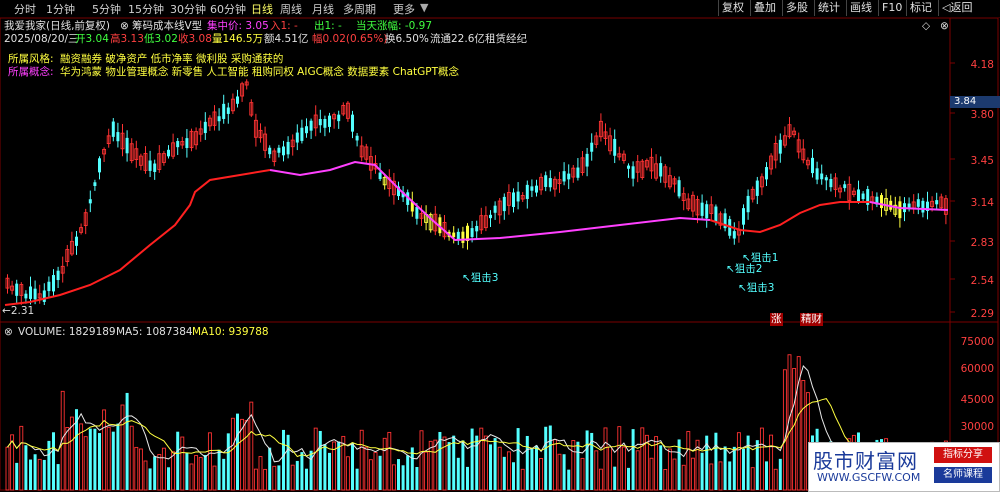 The image size is (1000, 492). I want to click on tab-5min: 5分钟, so click(106, 9).